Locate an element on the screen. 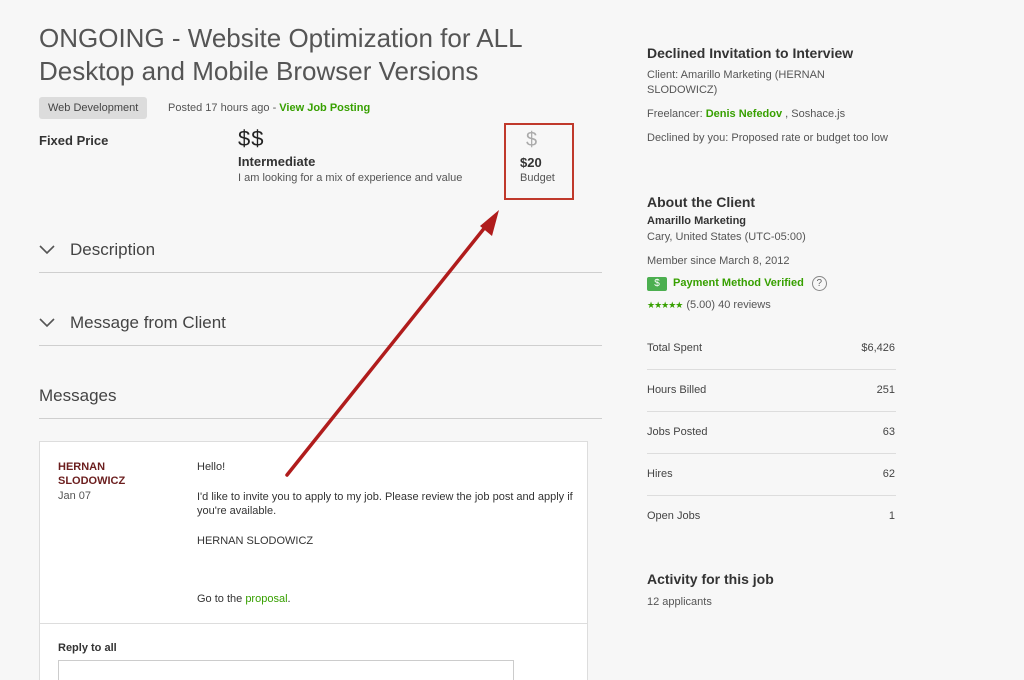 Image resolution: width=1024 pixels, height=680 pixels. member-since: Member since March 8, 2012 is located at coordinates (718, 261).